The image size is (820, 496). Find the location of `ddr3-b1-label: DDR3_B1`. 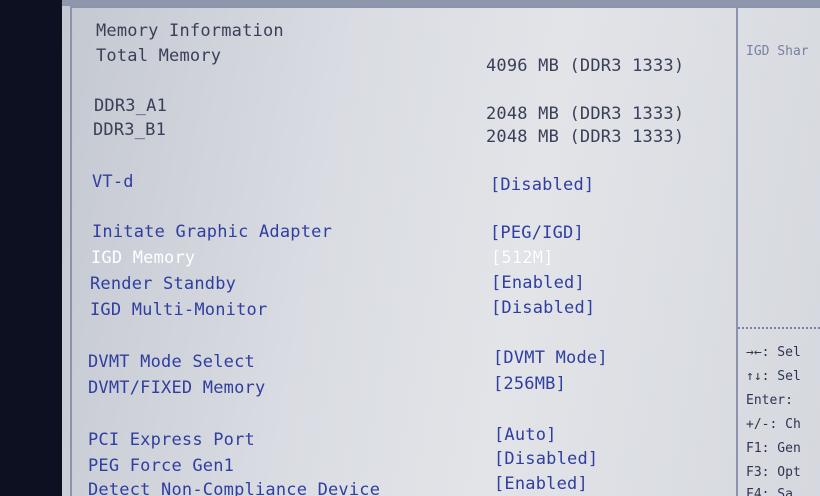

ddr3-b1-label: DDR3_B1 is located at coordinates (130, 130).